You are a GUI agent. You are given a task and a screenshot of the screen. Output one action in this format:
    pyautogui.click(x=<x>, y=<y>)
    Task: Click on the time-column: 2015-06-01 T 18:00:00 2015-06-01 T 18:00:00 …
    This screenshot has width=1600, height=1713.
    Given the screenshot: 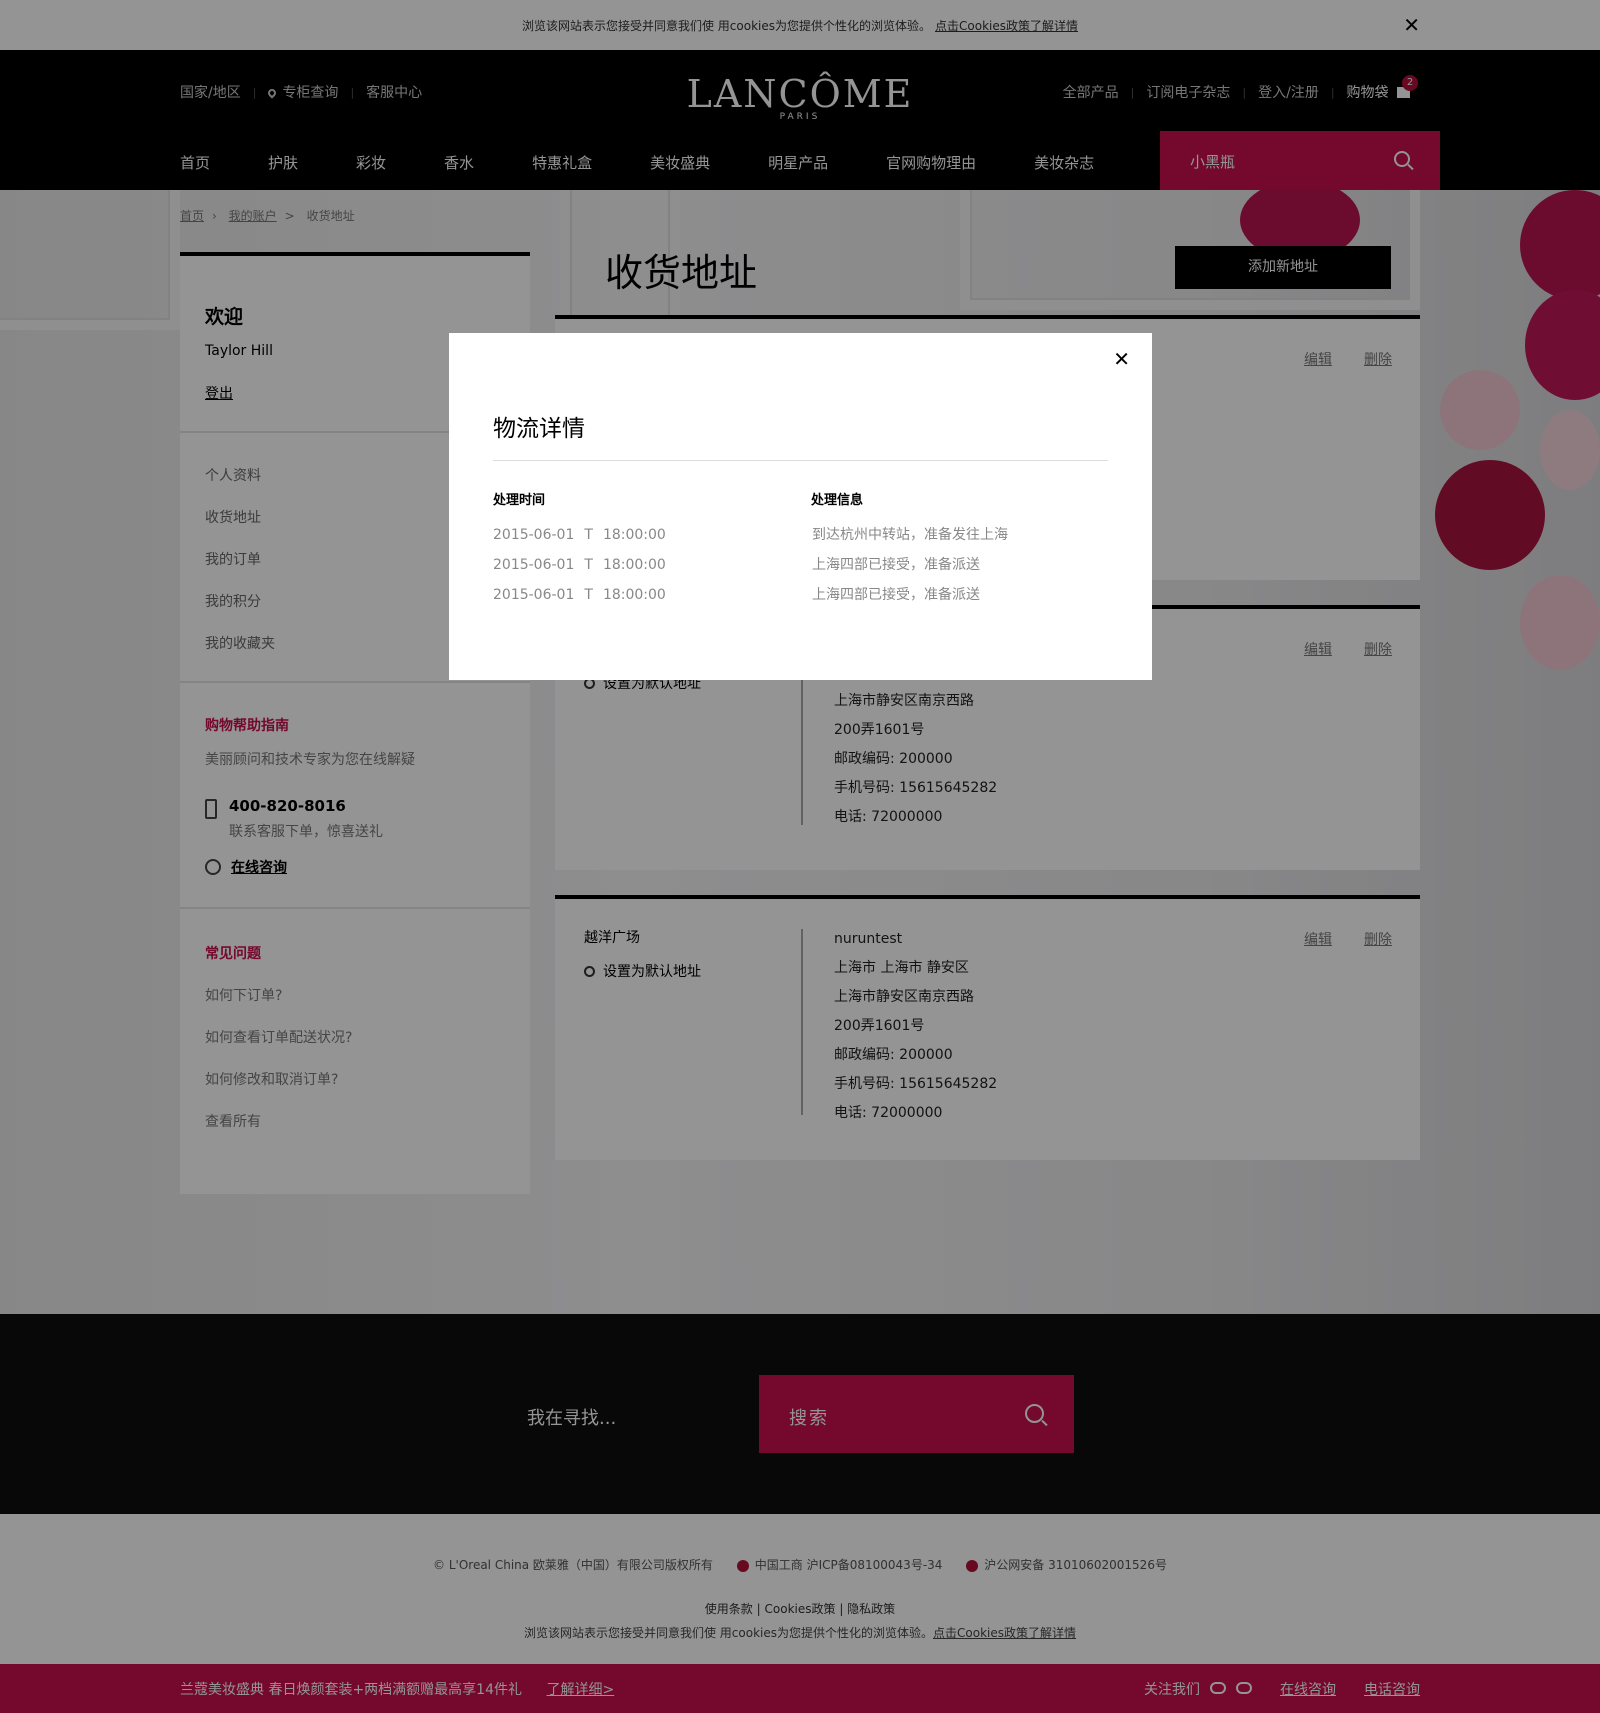 What is the action you would take?
    pyautogui.click(x=579, y=571)
    